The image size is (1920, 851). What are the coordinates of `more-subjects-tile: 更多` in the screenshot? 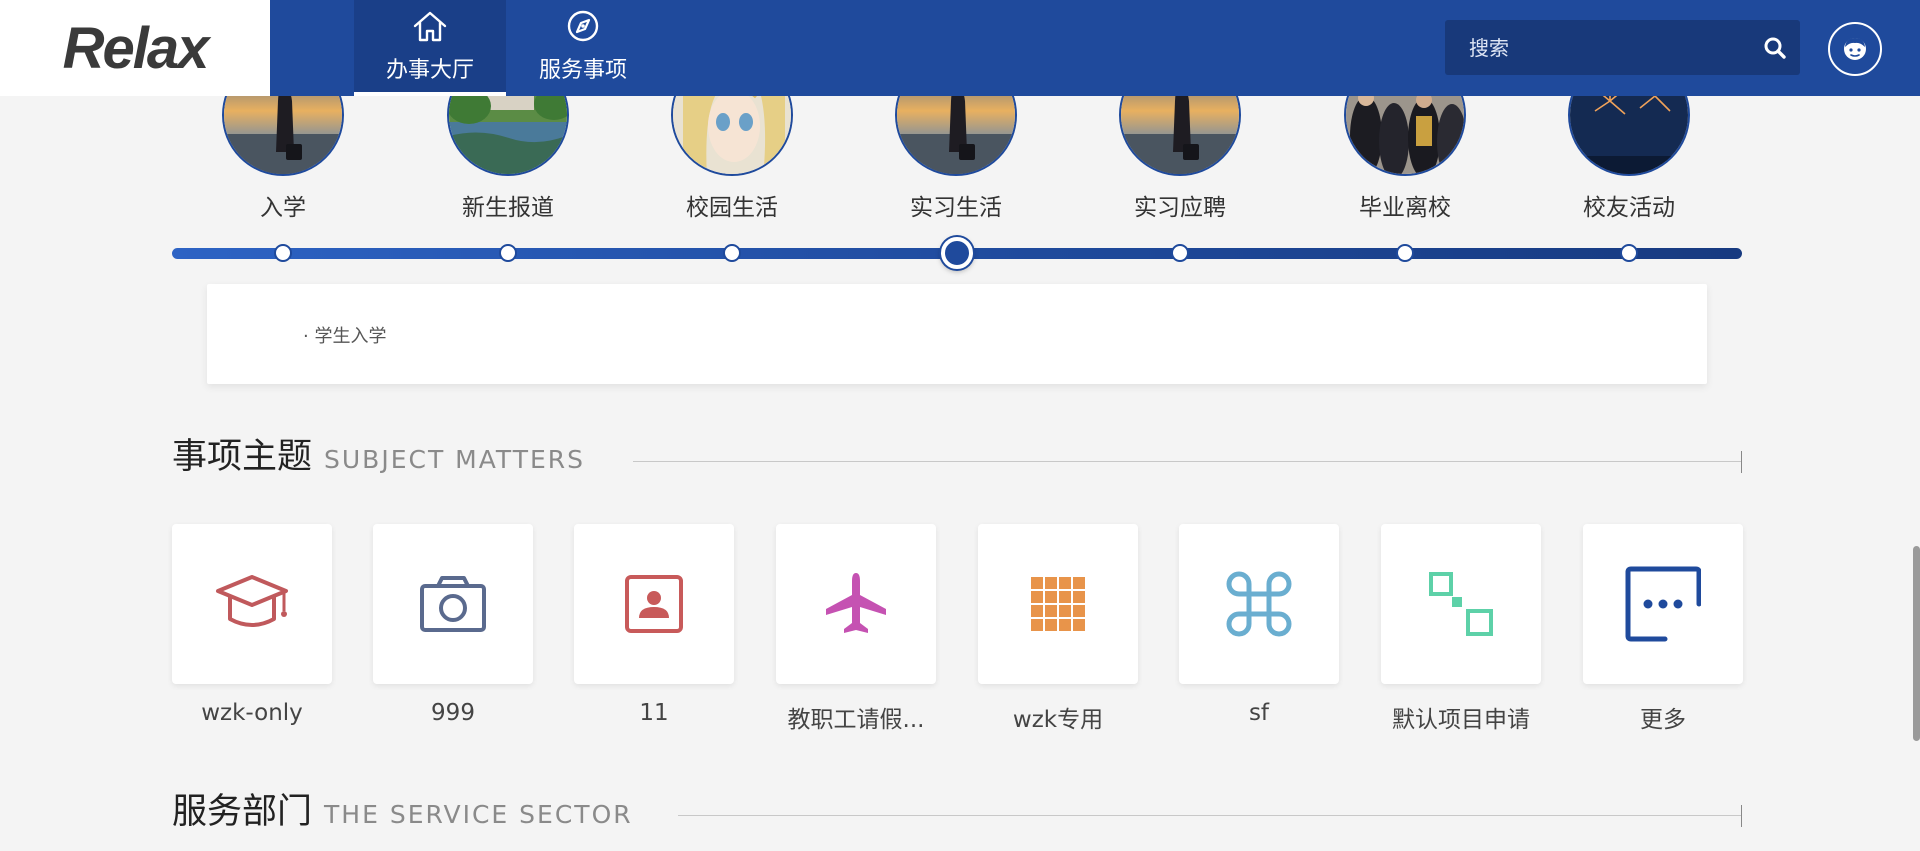 It's located at (1663, 629).